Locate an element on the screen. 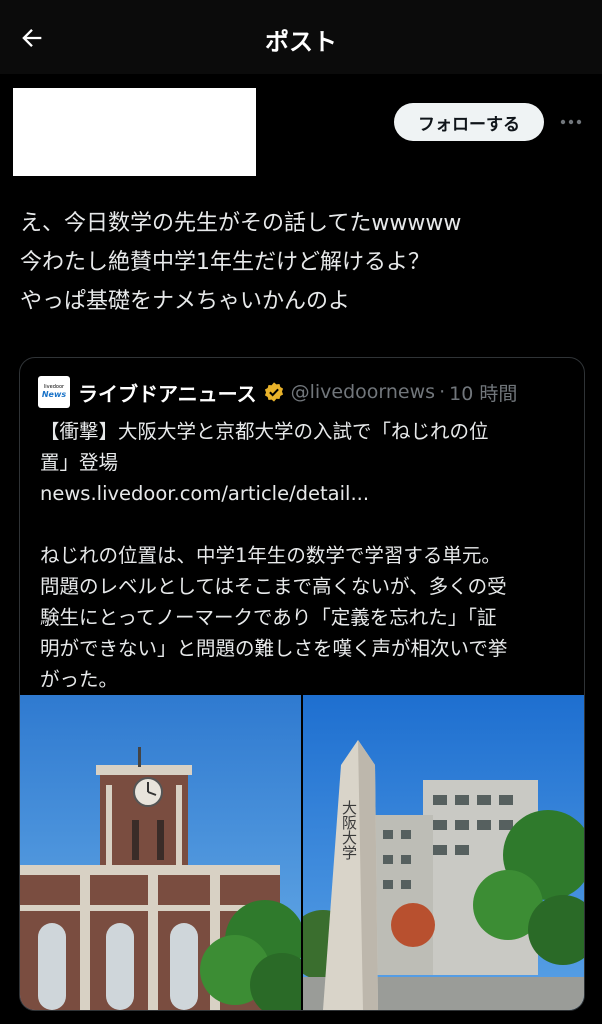 The width and height of the screenshot is (602, 1024). clock-tower-illustration is located at coordinates (160, 852).